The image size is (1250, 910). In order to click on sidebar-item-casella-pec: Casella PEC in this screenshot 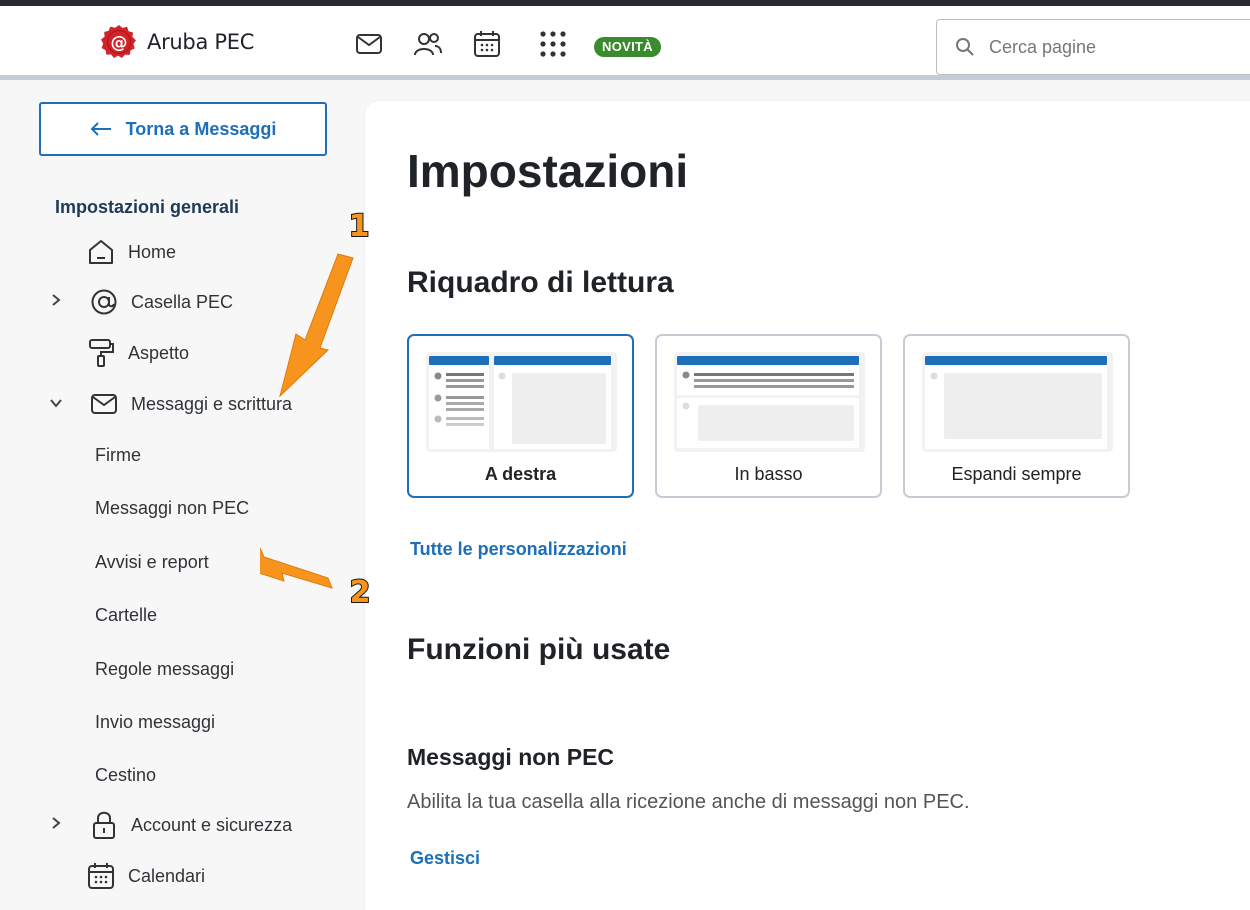, I will do `click(170, 302)`.